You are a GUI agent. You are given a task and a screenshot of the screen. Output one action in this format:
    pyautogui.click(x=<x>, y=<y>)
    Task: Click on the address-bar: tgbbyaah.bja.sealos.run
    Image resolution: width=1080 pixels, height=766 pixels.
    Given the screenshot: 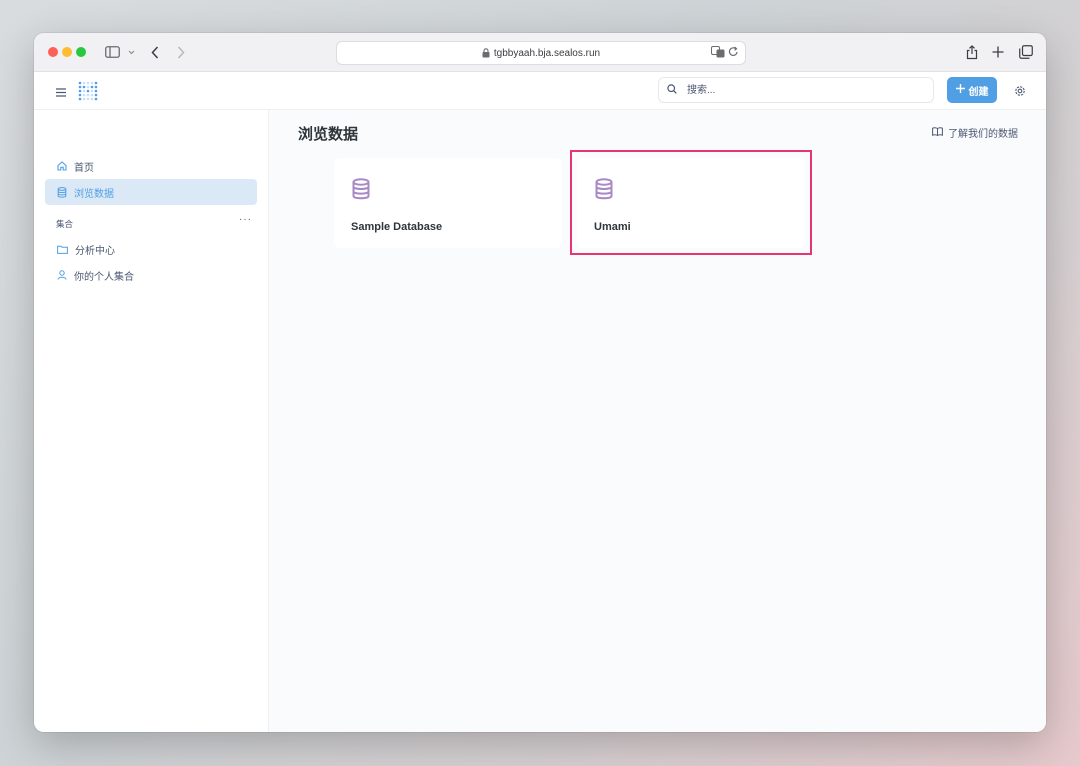 What is the action you would take?
    pyautogui.click(x=541, y=53)
    